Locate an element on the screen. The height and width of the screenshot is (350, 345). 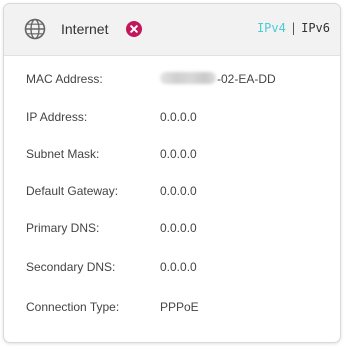
tab-ipv6: IPv6 is located at coordinates (315, 28).